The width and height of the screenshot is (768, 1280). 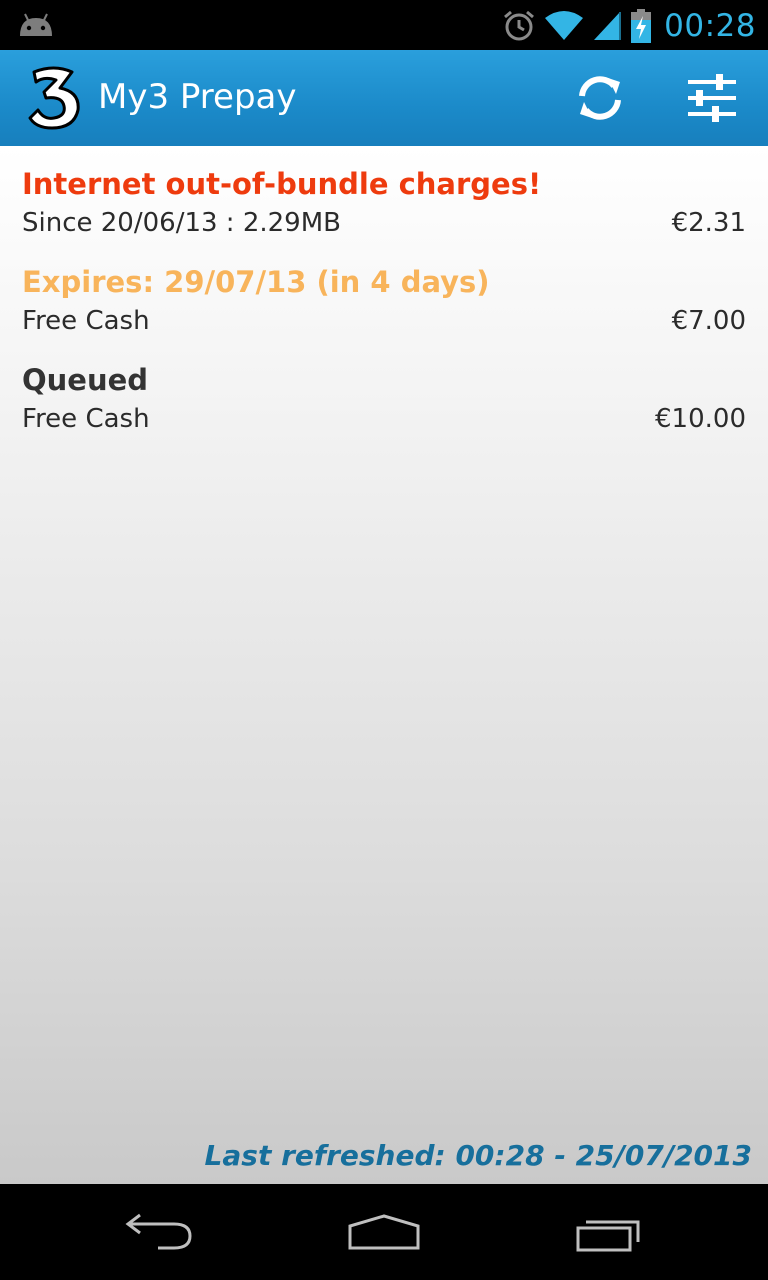 What do you see at coordinates (384, 223) in the screenshot?
I see `charges-row: Since 20/06/13 : 2.29MB €2.31` at bounding box center [384, 223].